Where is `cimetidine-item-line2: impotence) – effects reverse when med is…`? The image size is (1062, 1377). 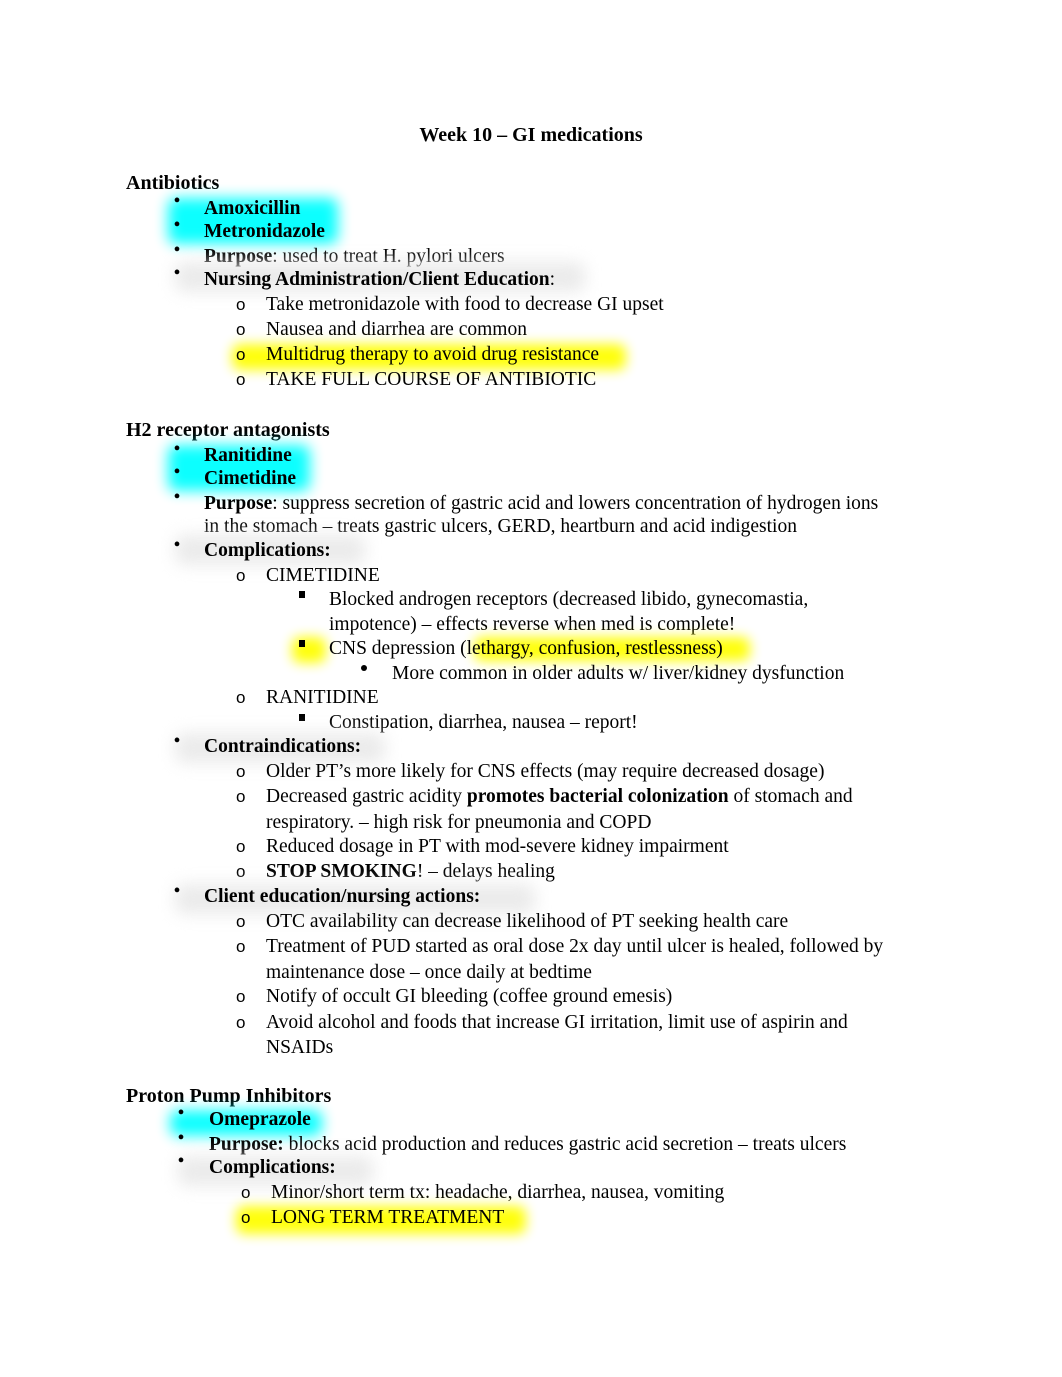
cimetidine-item-line2: impotence) – effects reverse when med is… is located at coordinates (532, 624).